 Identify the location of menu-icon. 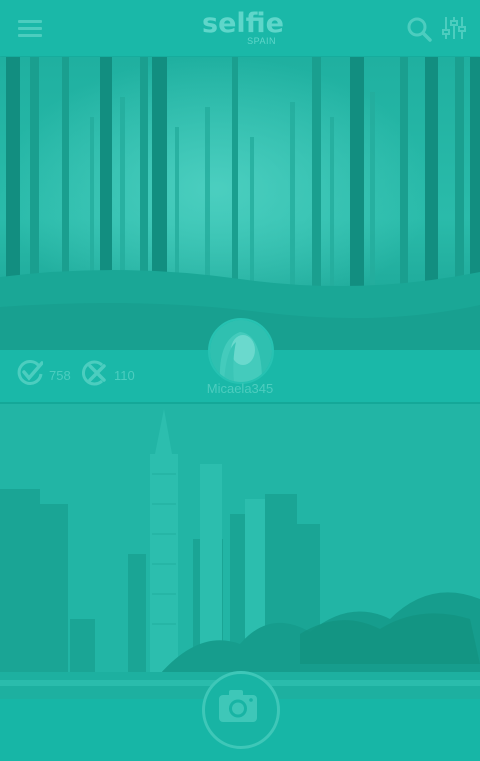
(30, 28).